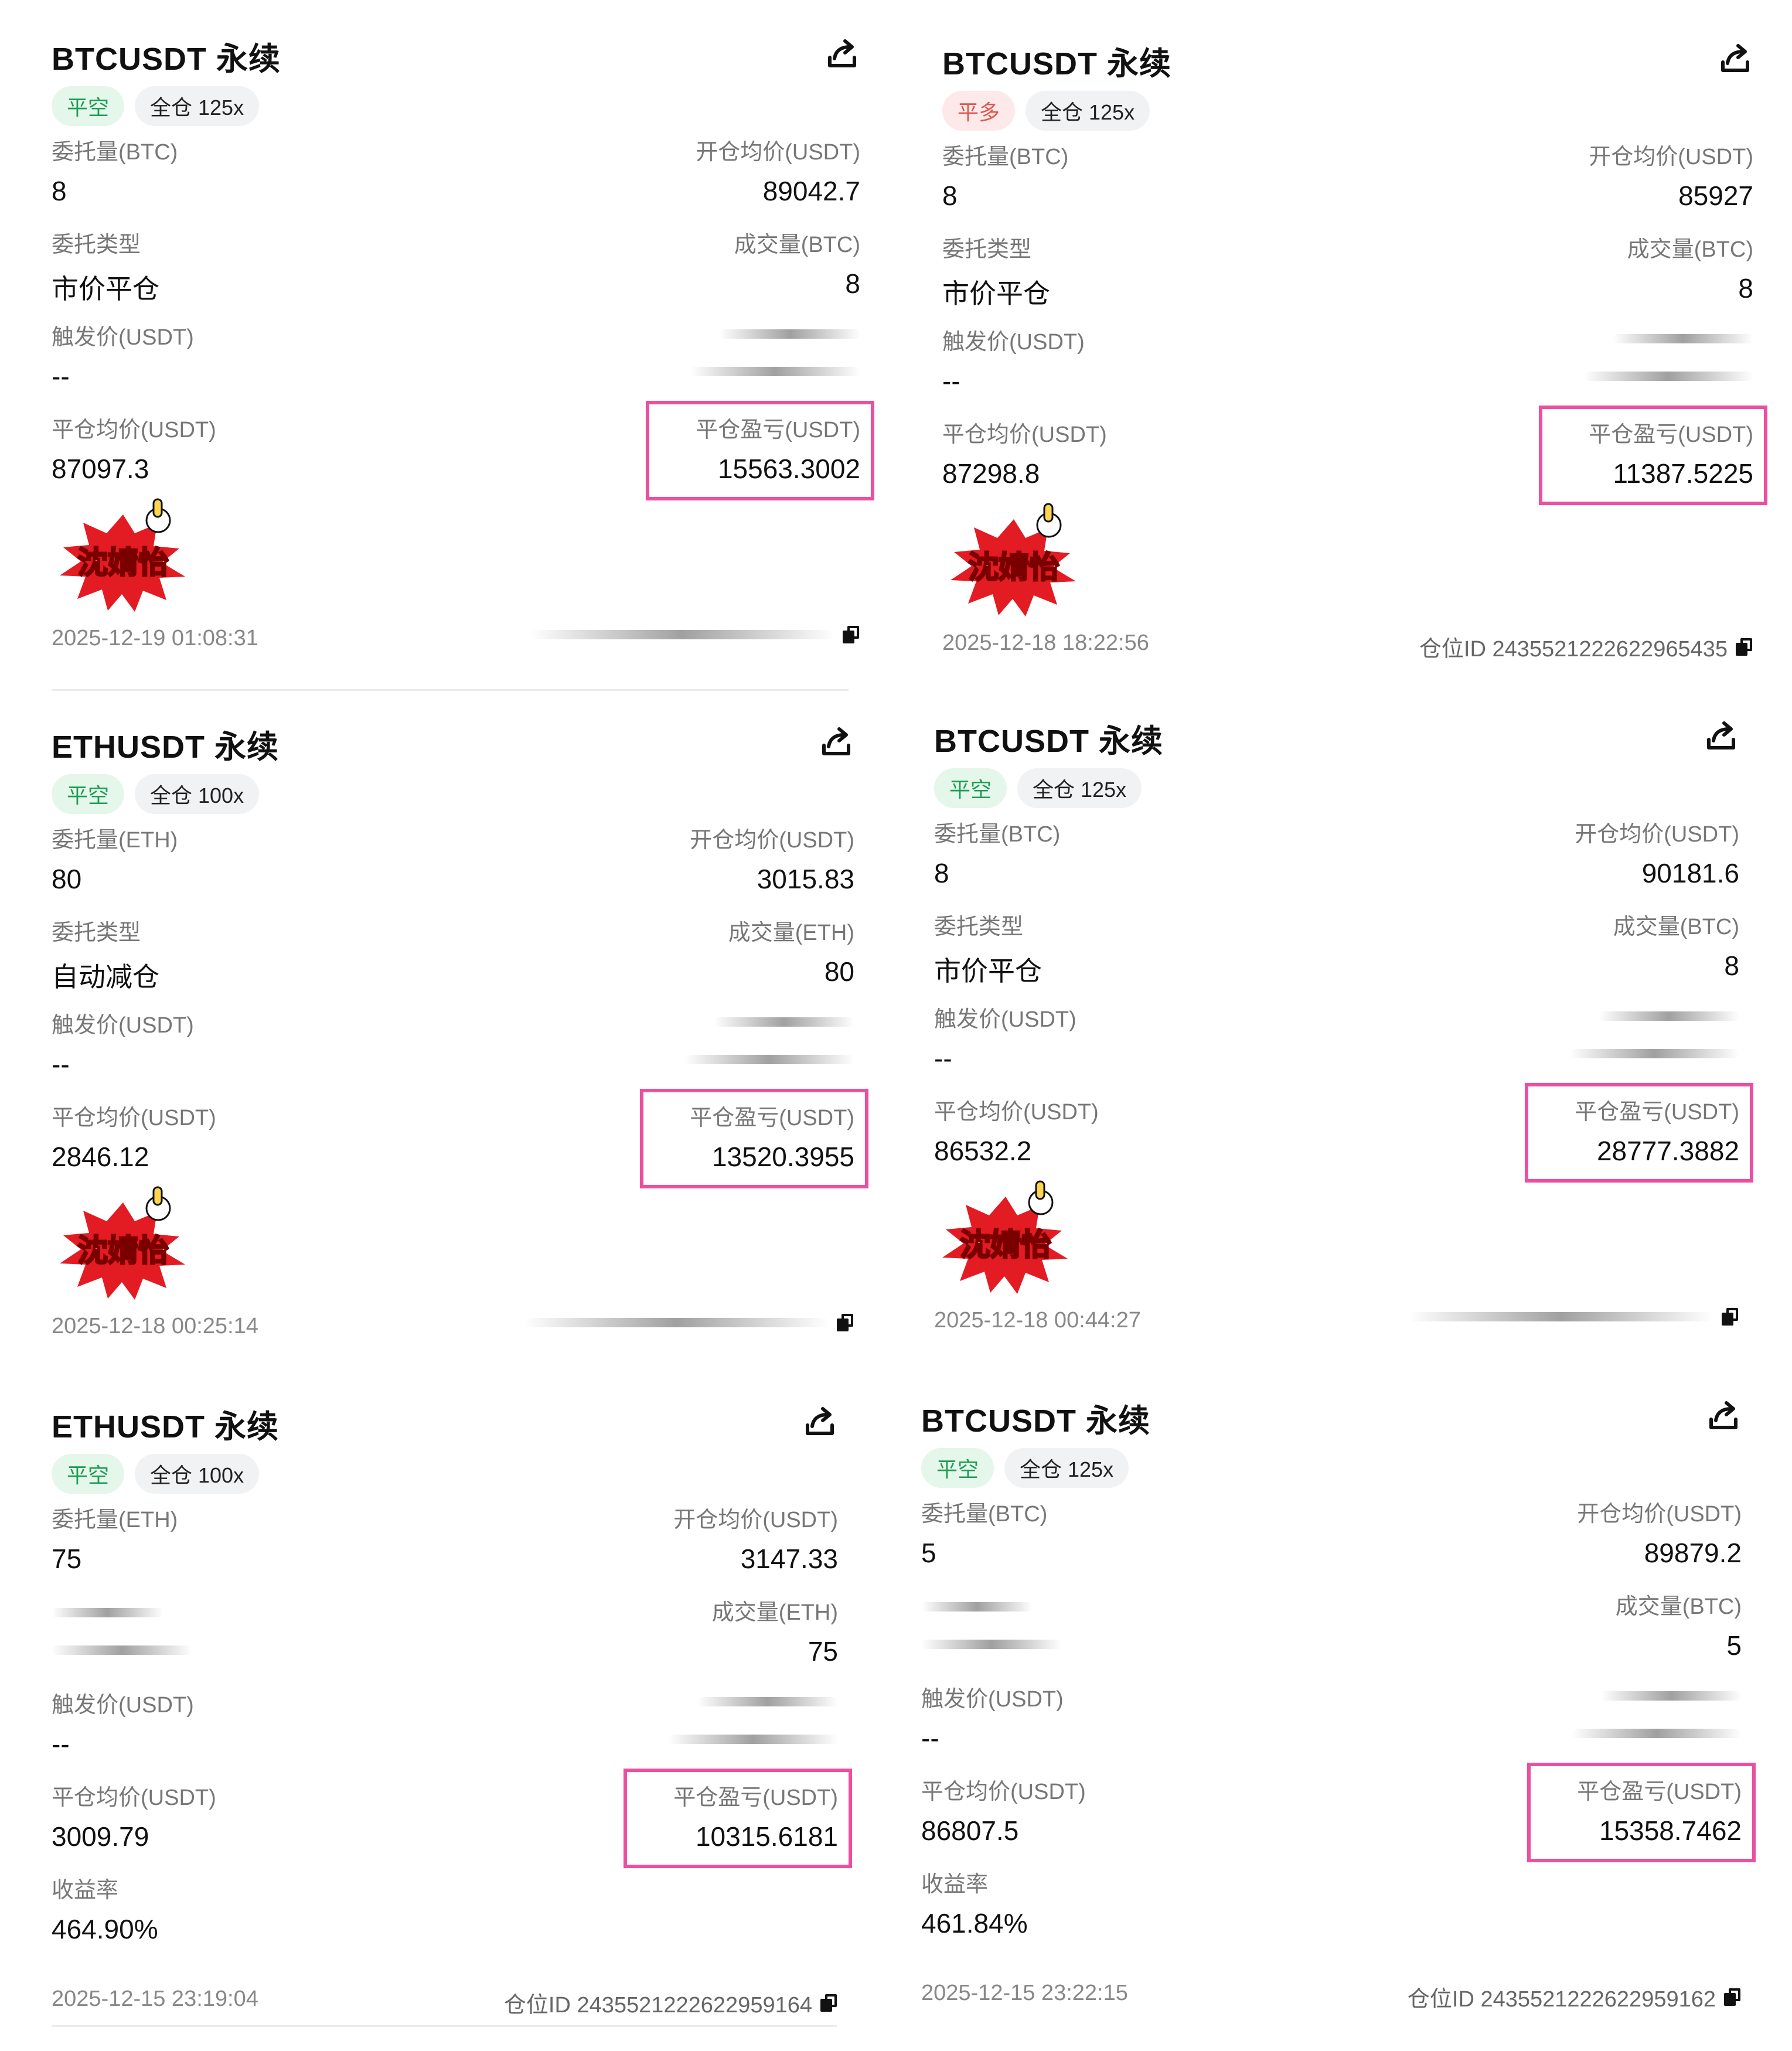 This screenshot has width=1792, height=2051. What do you see at coordinates (1016, 1130) in the screenshot?
I see `close-cell: 平仓均价(USDT) 86532.2` at bounding box center [1016, 1130].